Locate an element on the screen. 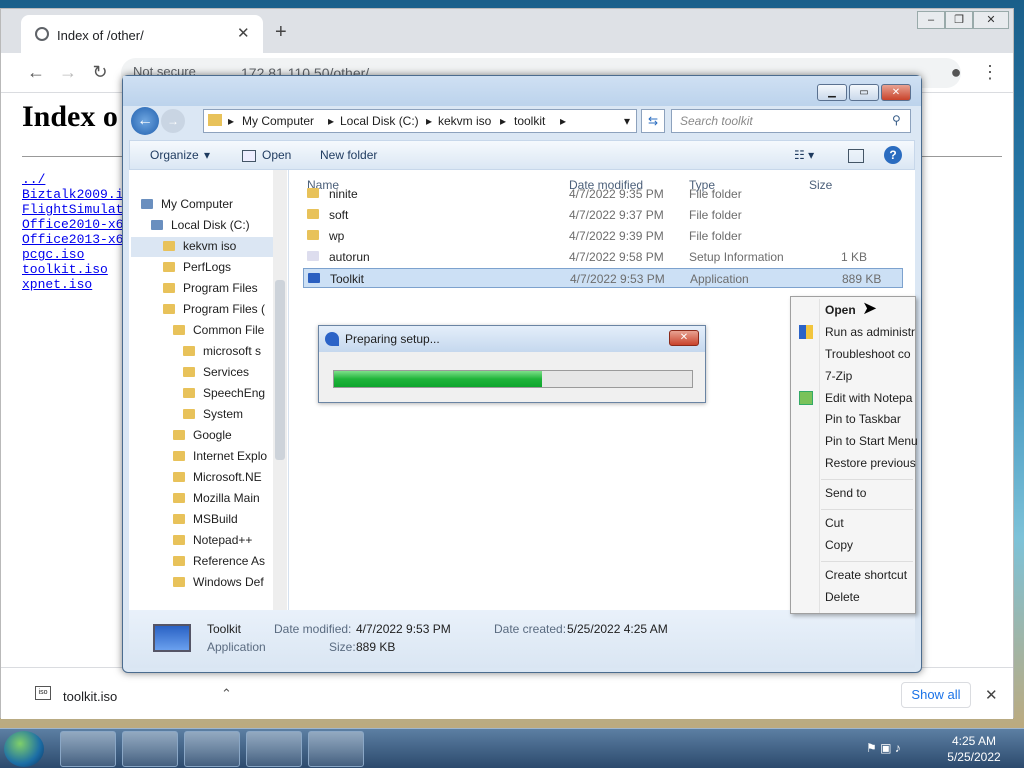 The image size is (1024, 768). refresh-icon: ⇆ is located at coordinates (653, 121).